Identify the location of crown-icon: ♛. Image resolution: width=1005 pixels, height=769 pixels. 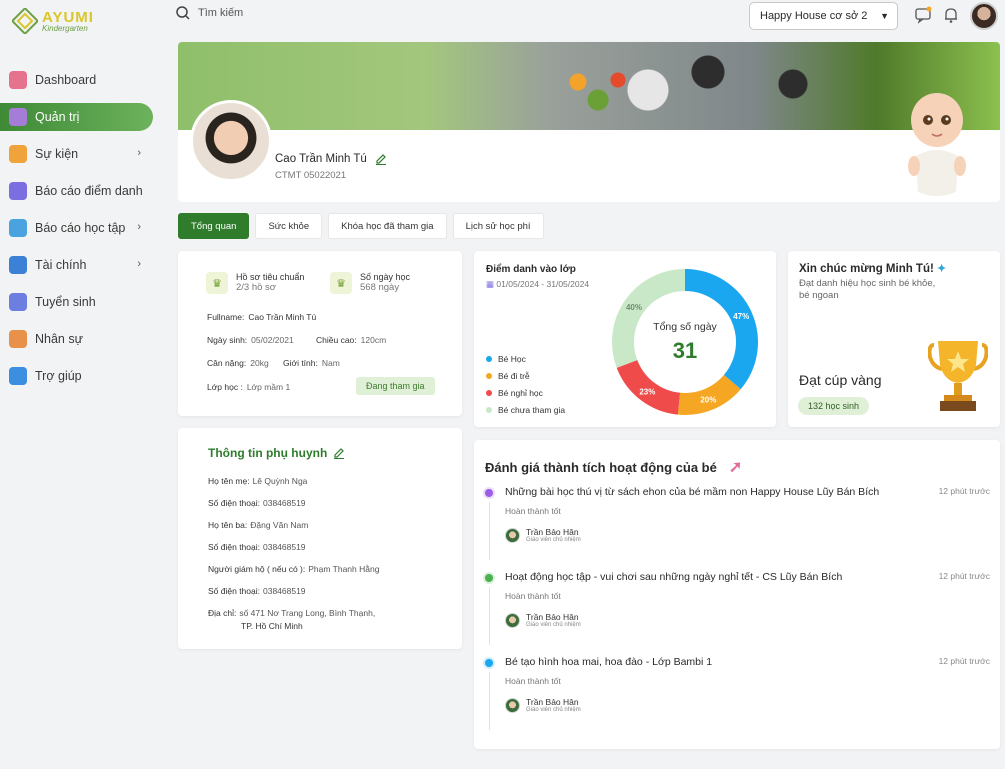
(217, 283).